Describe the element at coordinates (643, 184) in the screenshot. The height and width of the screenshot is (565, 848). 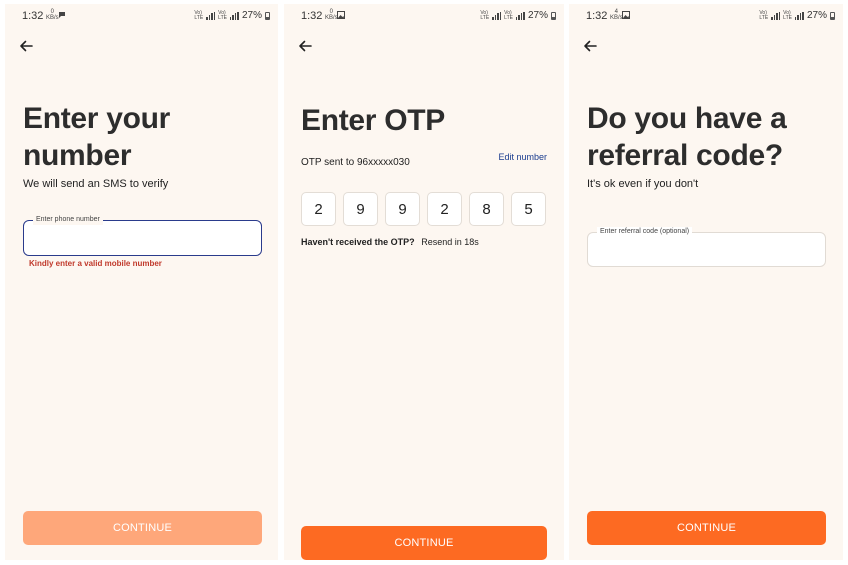
I see `page-subtitle: It's ok even if you don't` at that location.